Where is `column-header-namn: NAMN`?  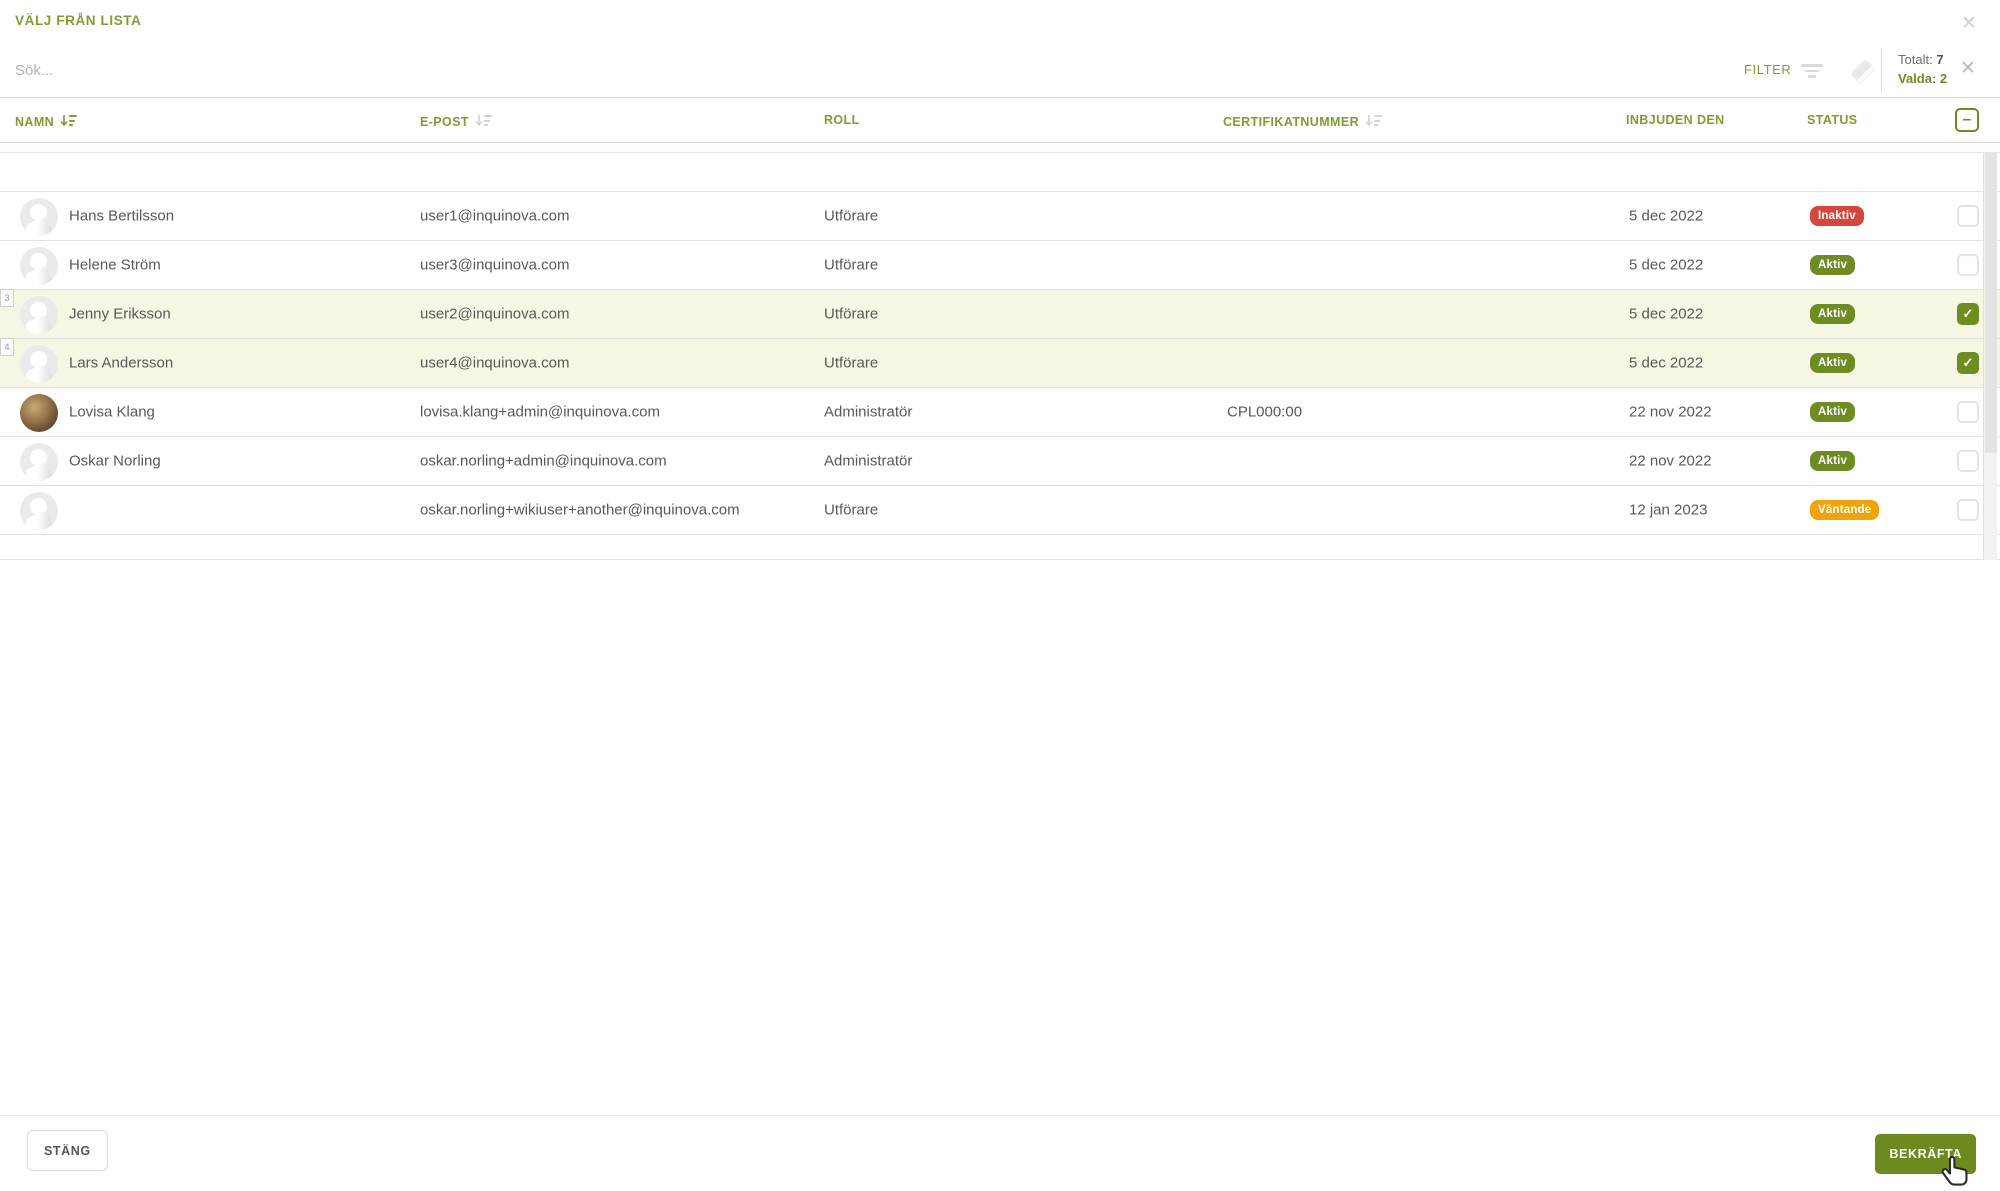 column-header-namn: NAMN is located at coordinates (46, 121).